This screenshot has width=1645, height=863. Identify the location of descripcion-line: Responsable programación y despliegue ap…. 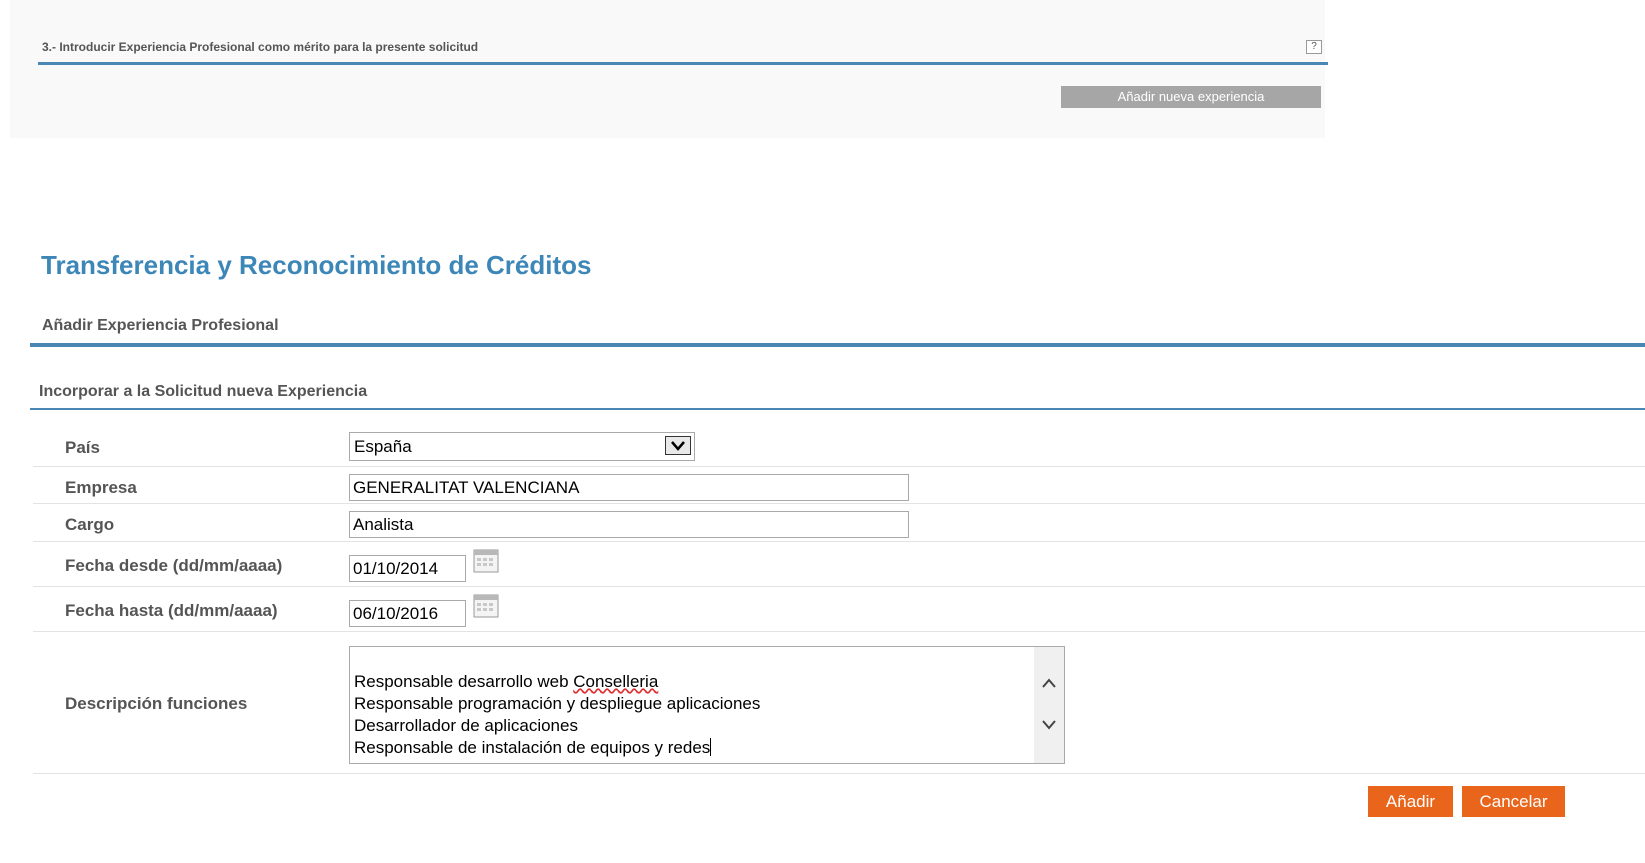
(557, 703).